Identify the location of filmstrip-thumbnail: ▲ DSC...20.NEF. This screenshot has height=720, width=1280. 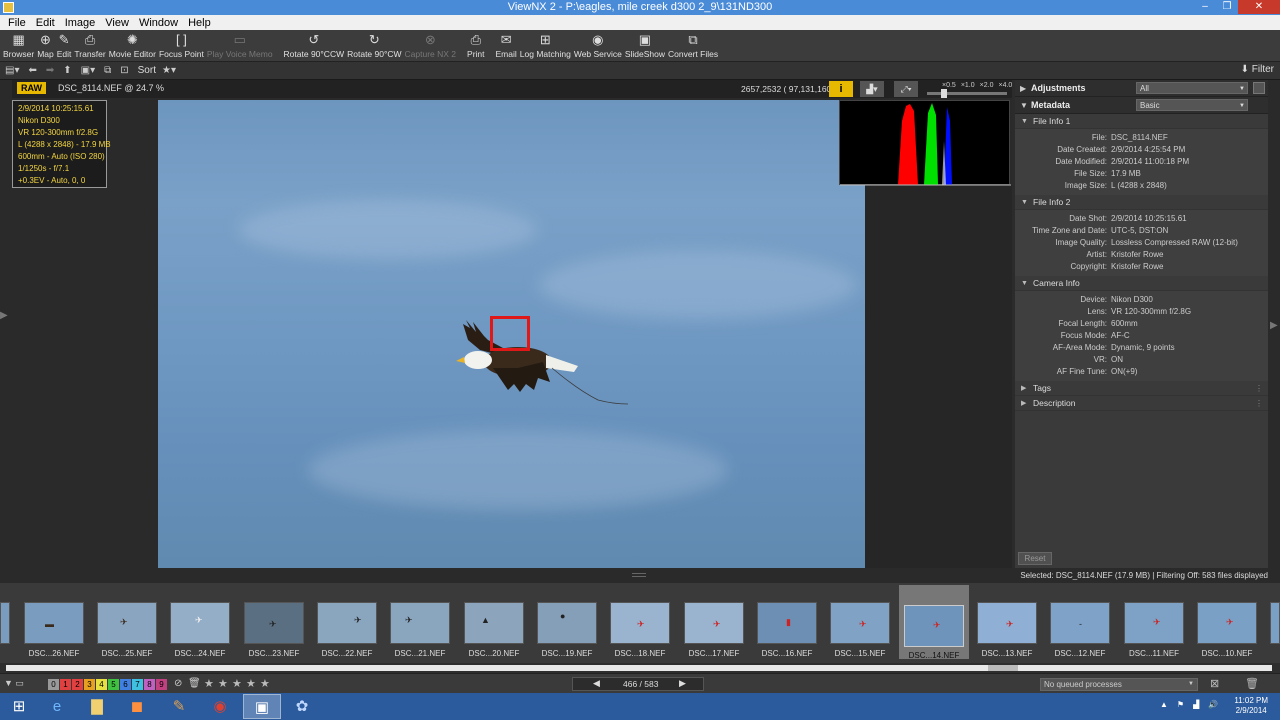
(494, 628).